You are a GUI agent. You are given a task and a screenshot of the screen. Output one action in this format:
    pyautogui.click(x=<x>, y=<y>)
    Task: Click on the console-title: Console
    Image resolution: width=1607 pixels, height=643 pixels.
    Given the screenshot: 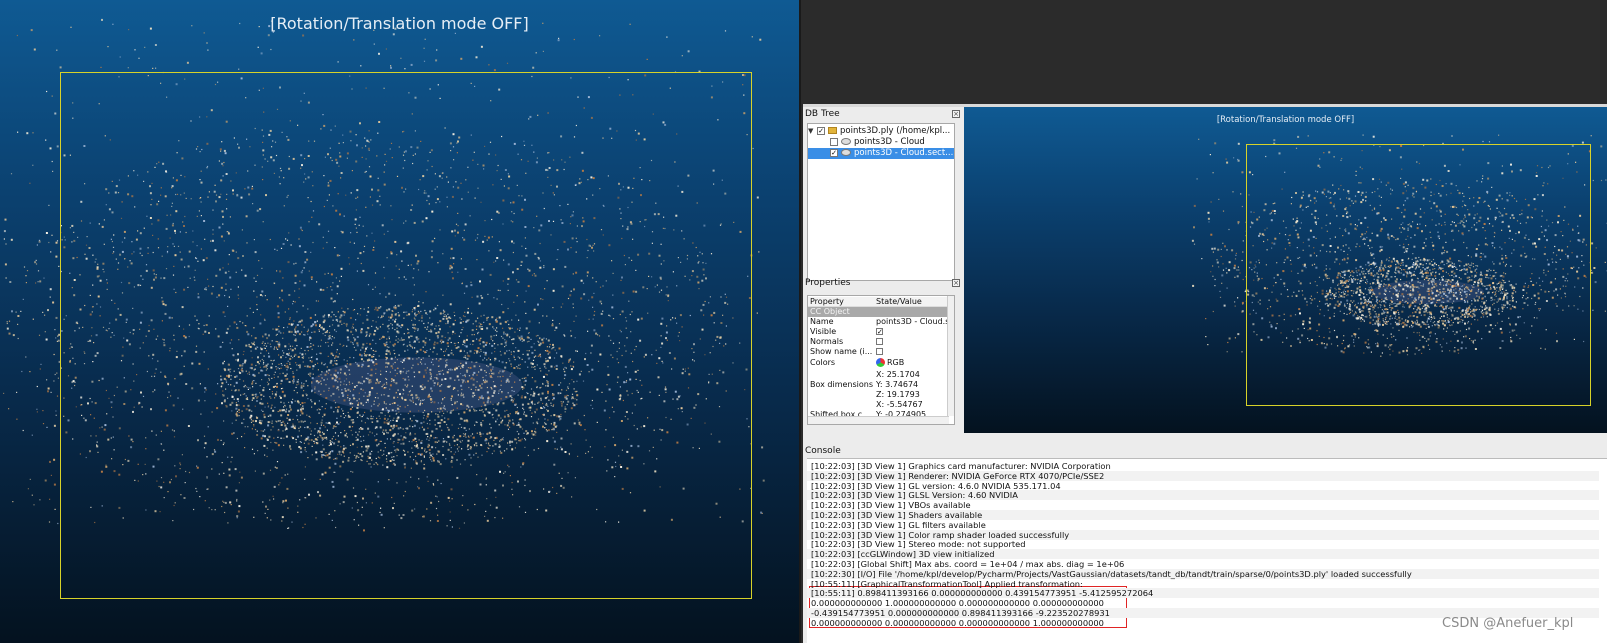 What is the action you would take?
    pyautogui.click(x=823, y=451)
    